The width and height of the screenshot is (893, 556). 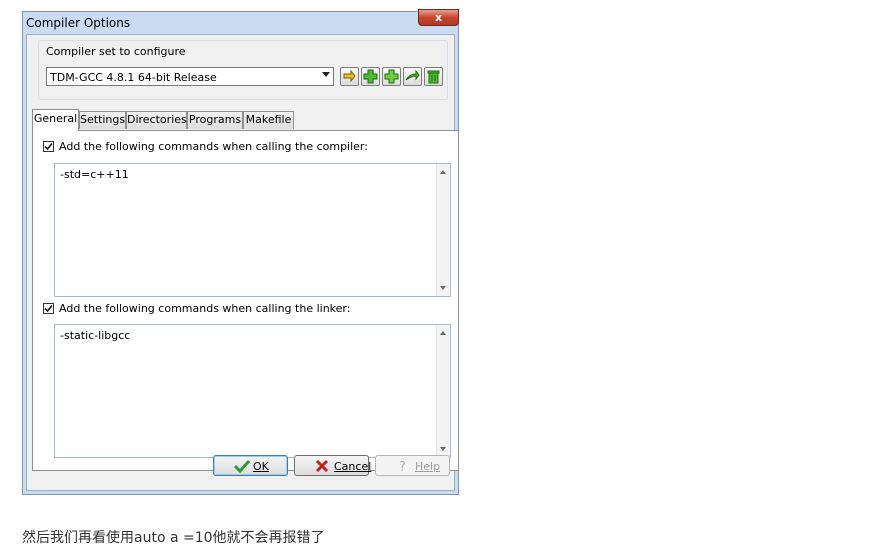 I want to click on compiler-commands-text: -std=c++11, so click(x=94, y=174).